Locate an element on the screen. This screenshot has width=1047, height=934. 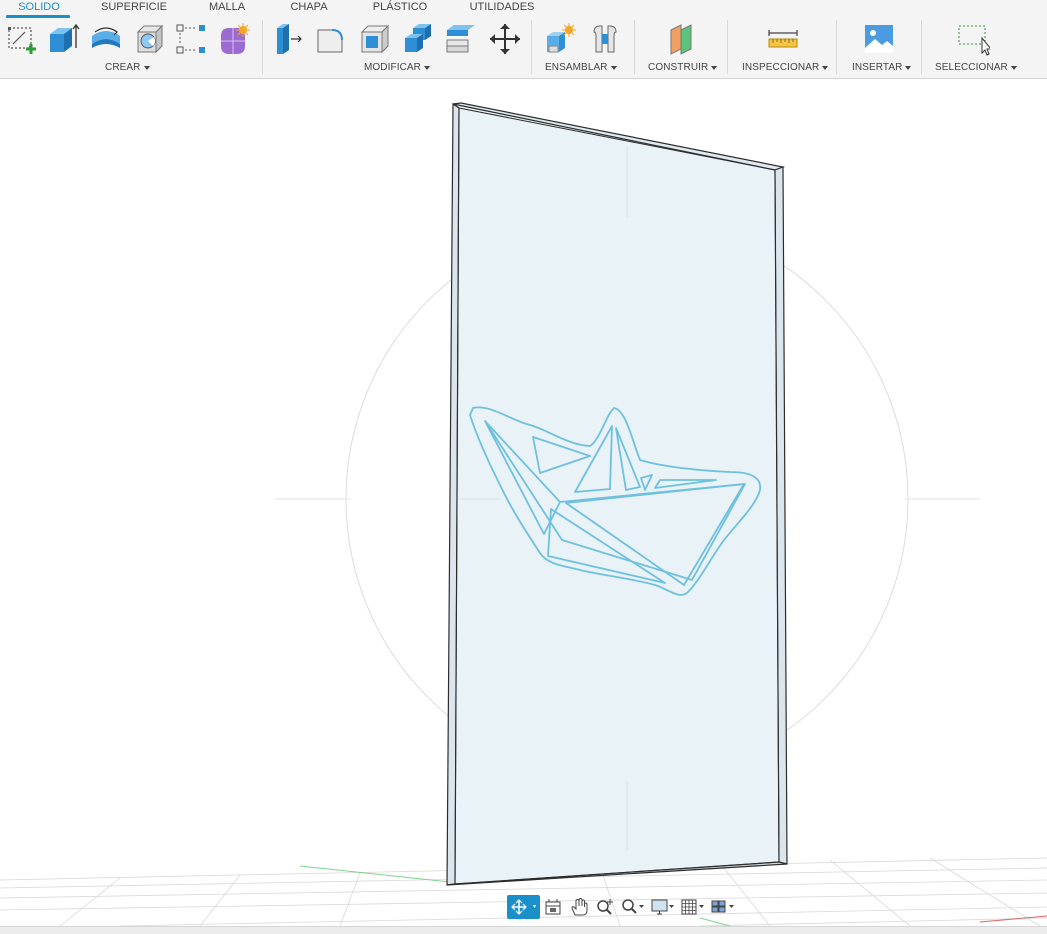
y-axis-line is located at coordinates (375, 874).